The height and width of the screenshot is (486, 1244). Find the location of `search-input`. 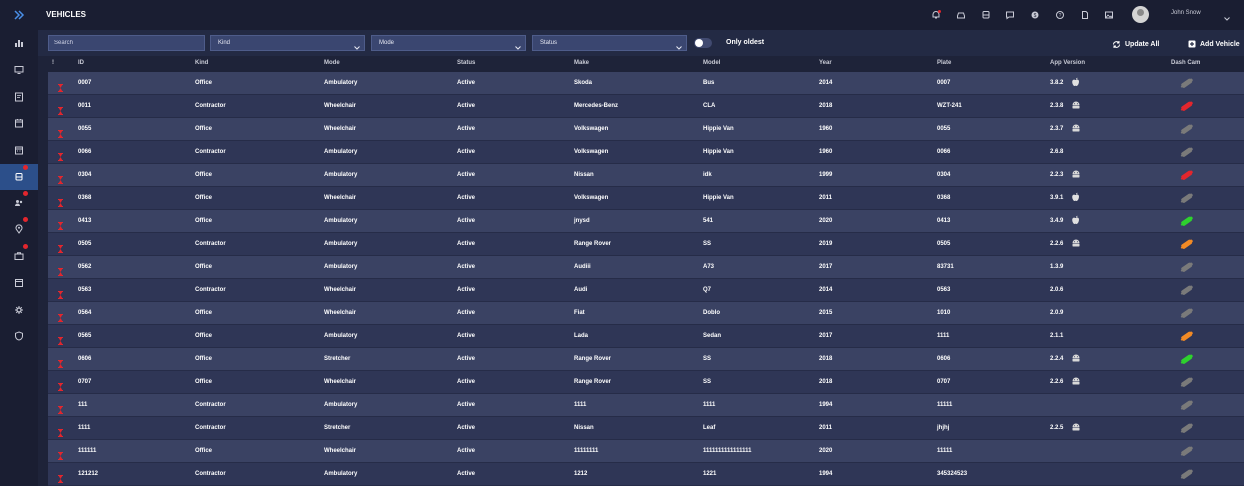

search-input is located at coordinates (126, 43).